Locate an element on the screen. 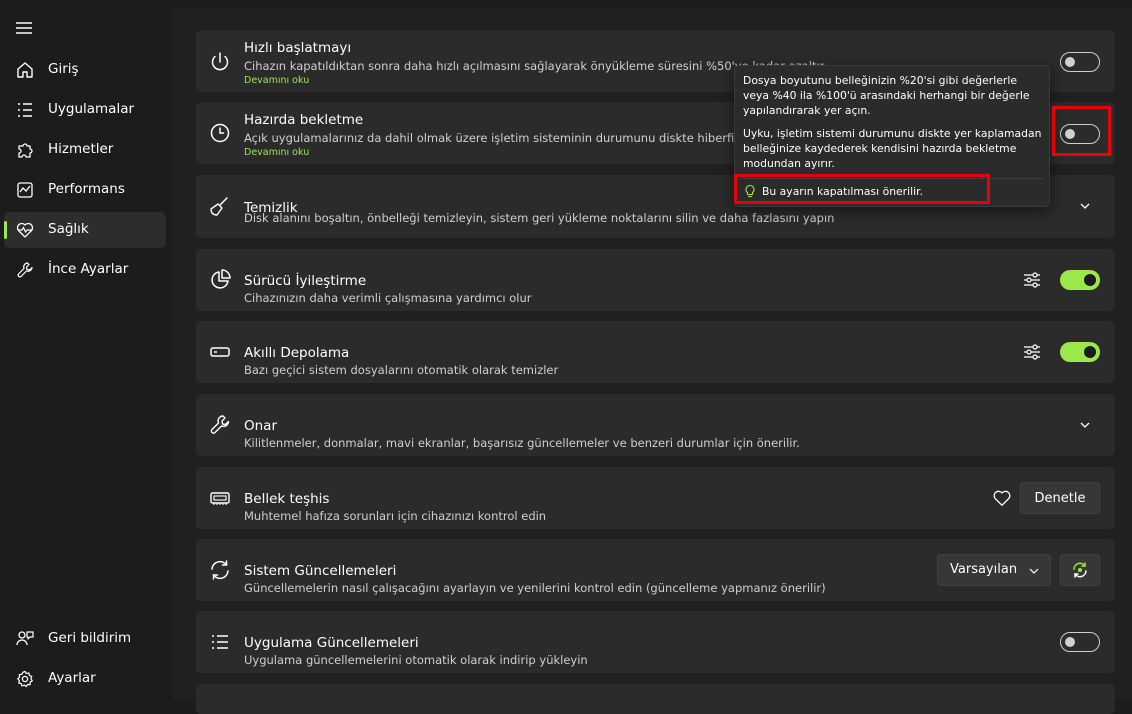  card-title: Hazırda bekletme is located at coordinates (304, 120).